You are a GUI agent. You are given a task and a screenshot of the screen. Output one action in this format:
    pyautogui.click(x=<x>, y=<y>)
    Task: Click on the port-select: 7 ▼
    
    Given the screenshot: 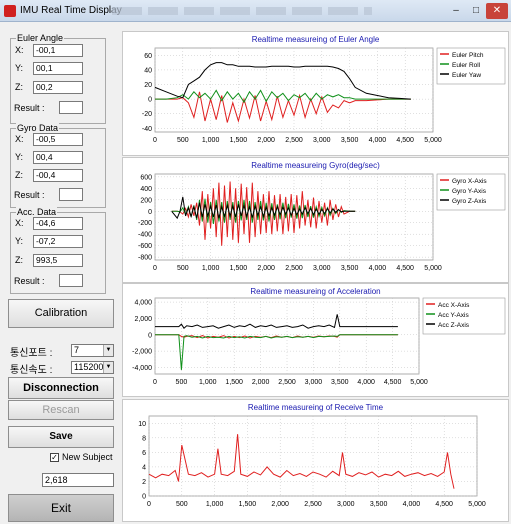 What is the action you would take?
    pyautogui.click(x=92, y=350)
    